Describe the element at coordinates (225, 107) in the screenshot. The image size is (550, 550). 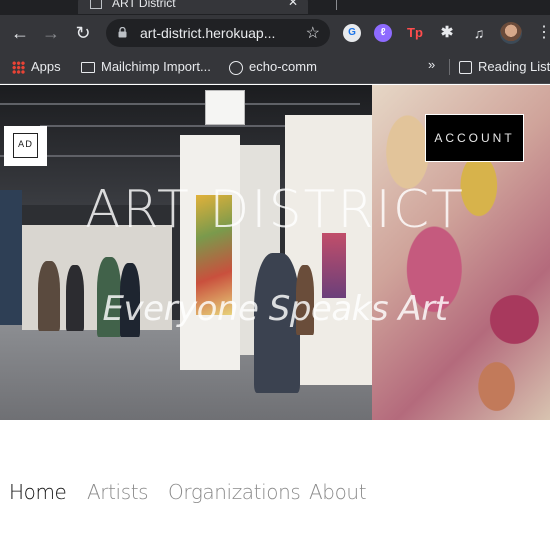
I see `wall-placard` at that location.